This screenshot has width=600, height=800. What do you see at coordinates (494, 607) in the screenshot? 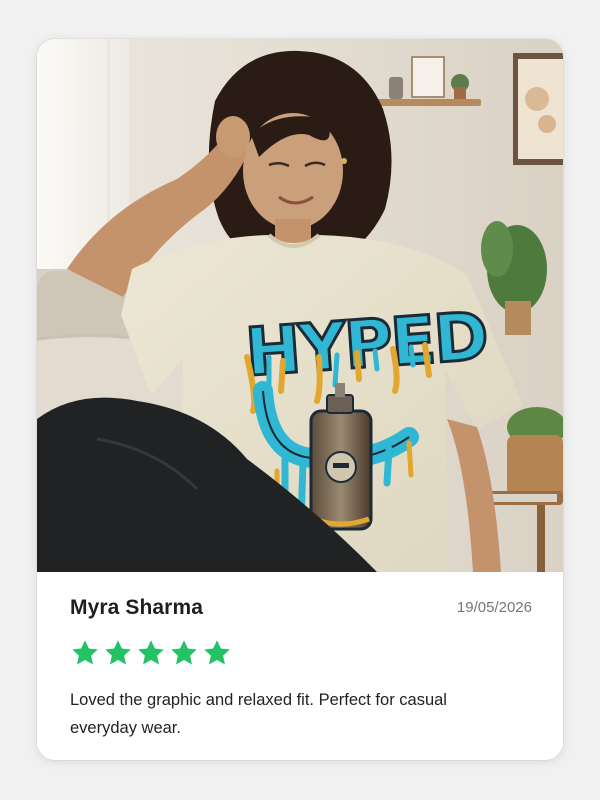
I see `review-date: 19/05/2026` at bounding box center [494, 607].